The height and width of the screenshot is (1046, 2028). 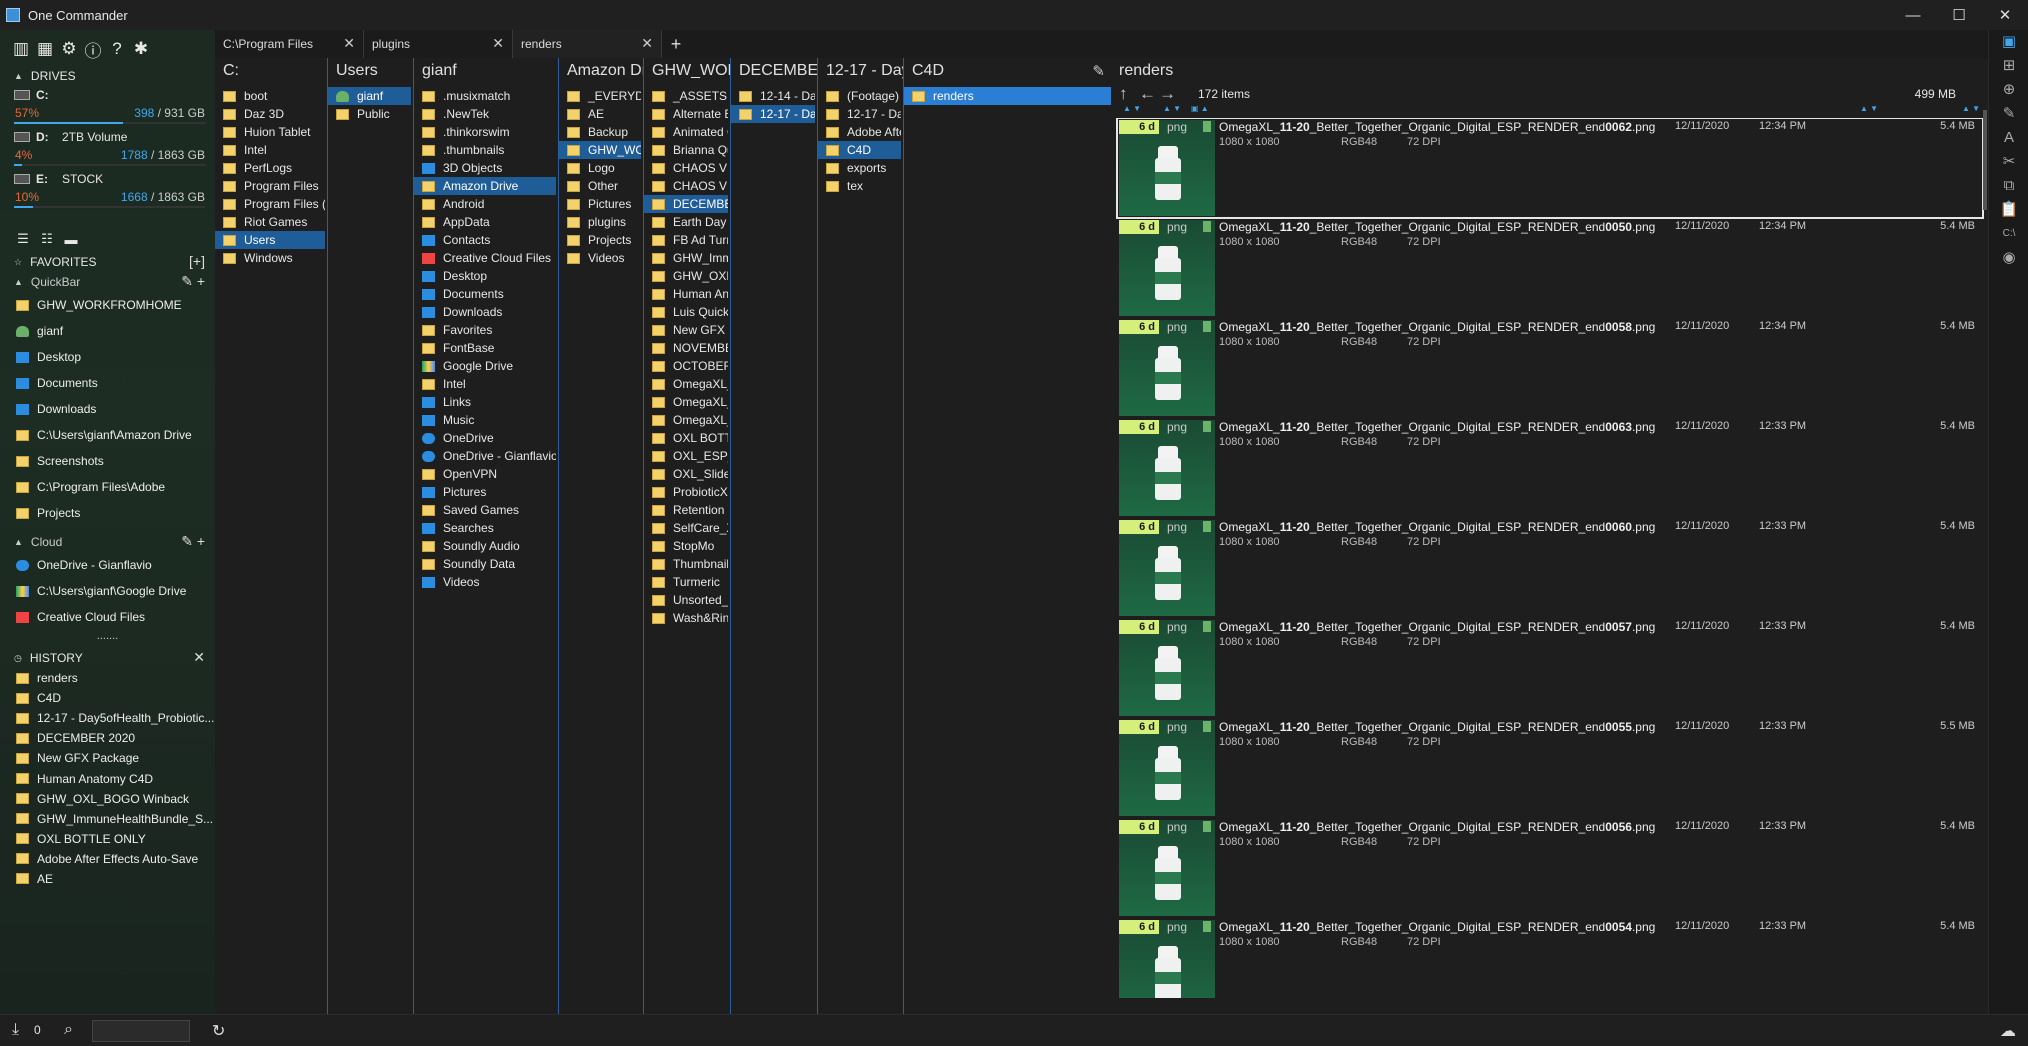 What do you see at coordinates (1123, 94) in the screenshot?
I see `up-arrow-icon: ↑` at bounding box center [1123, 94].